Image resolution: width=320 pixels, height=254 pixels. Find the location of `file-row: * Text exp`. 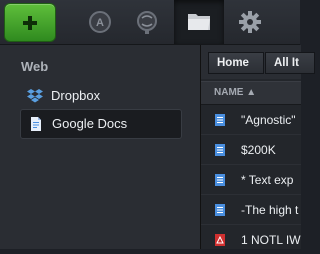

file-row: * Text exp is located at coordinates (251, 180).